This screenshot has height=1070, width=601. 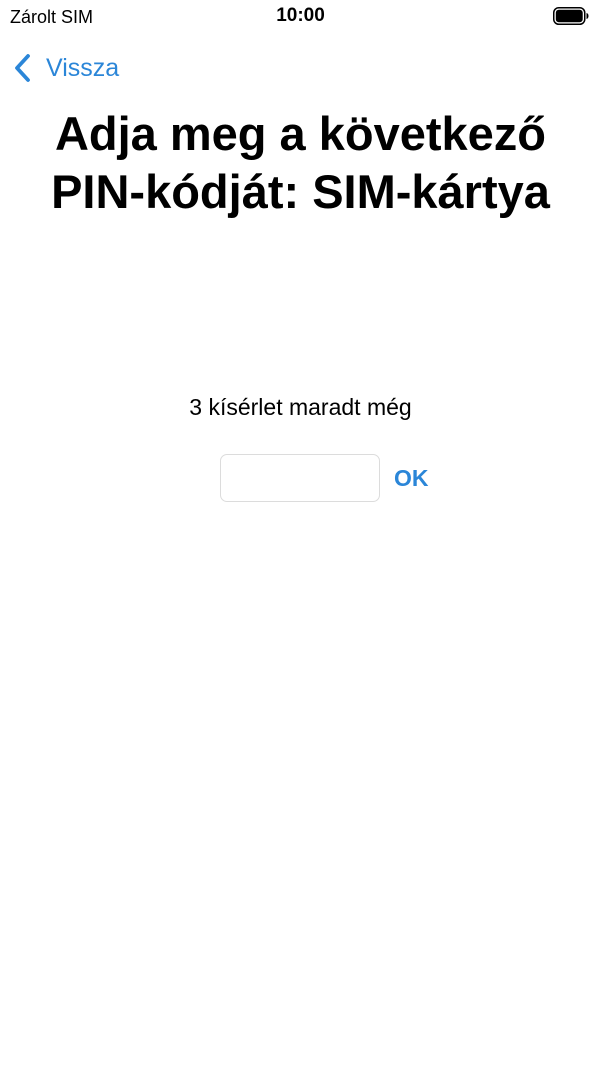 I want to click on status-bar: Zárolt SIM 10:00, so click(x=300, y=17).